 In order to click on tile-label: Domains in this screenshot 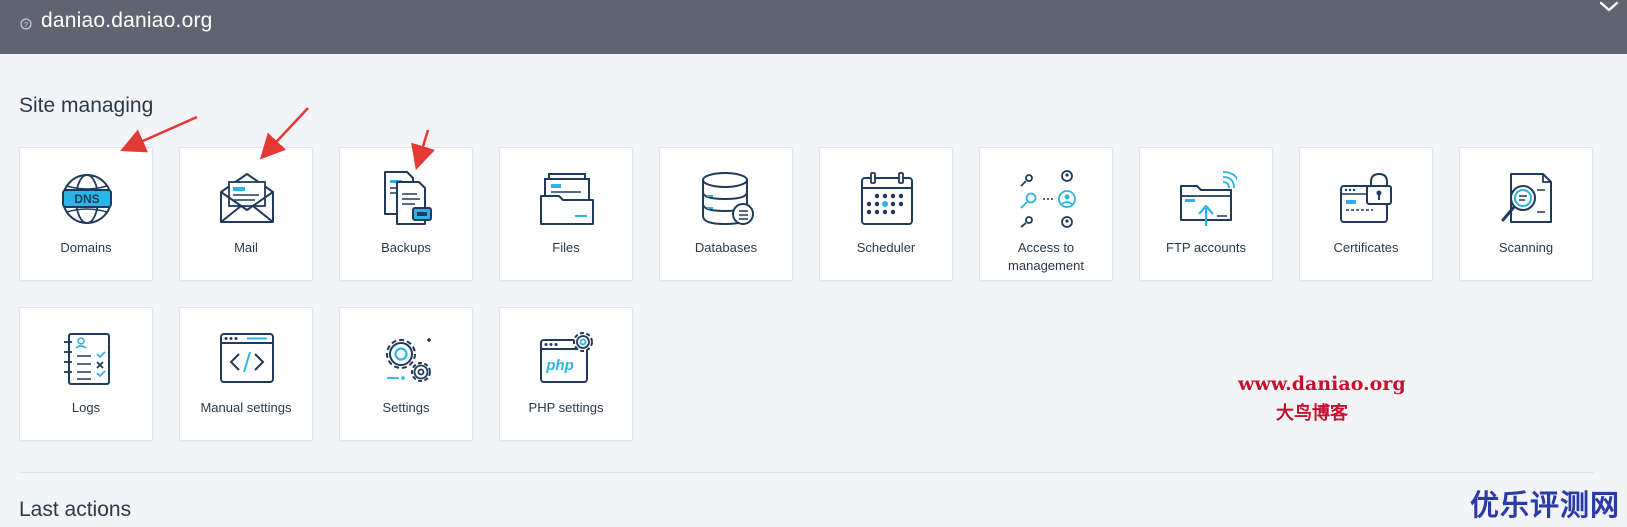, I will do `click(86, 247)`.